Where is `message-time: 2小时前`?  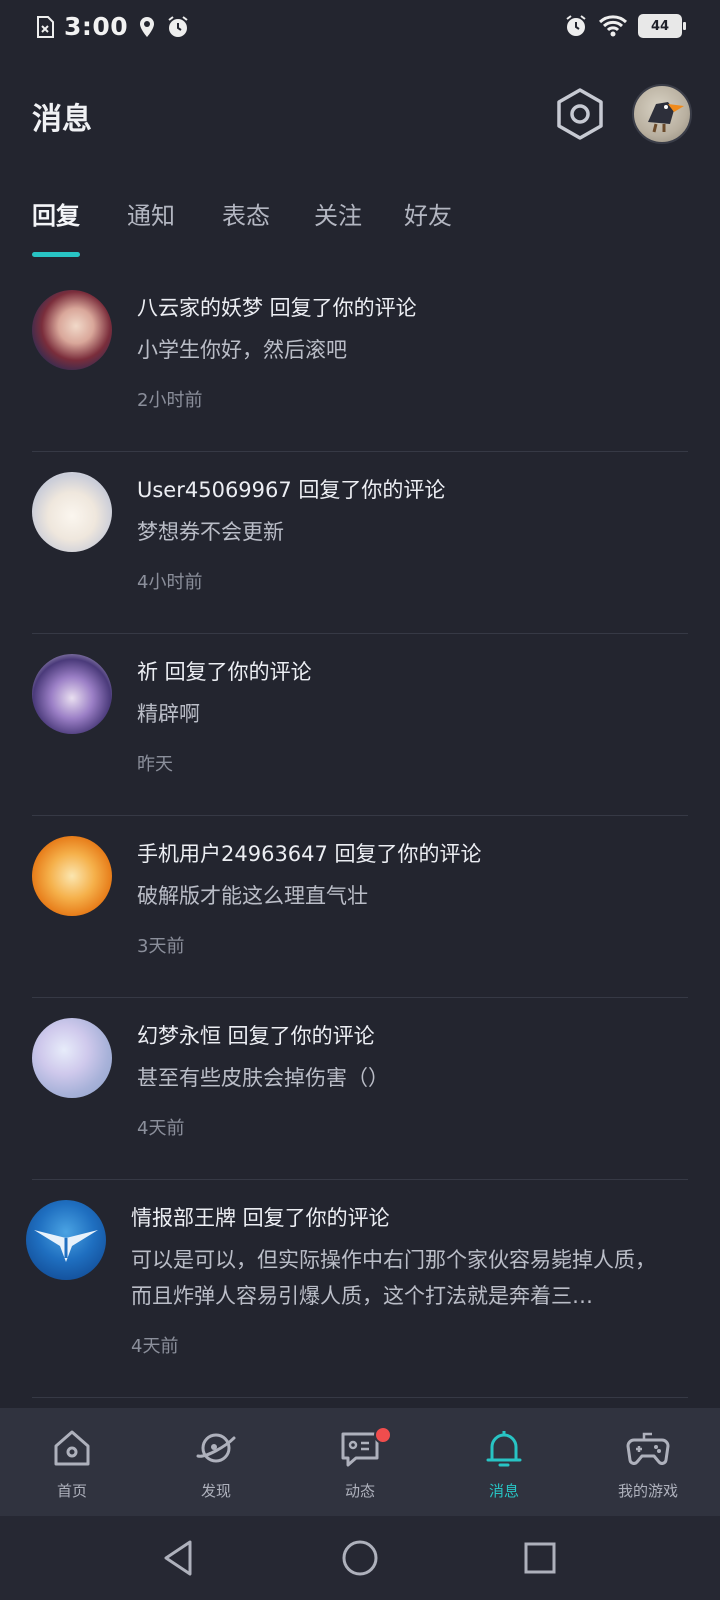
message-time: 2小时前 is located at coordinates (170, 400).